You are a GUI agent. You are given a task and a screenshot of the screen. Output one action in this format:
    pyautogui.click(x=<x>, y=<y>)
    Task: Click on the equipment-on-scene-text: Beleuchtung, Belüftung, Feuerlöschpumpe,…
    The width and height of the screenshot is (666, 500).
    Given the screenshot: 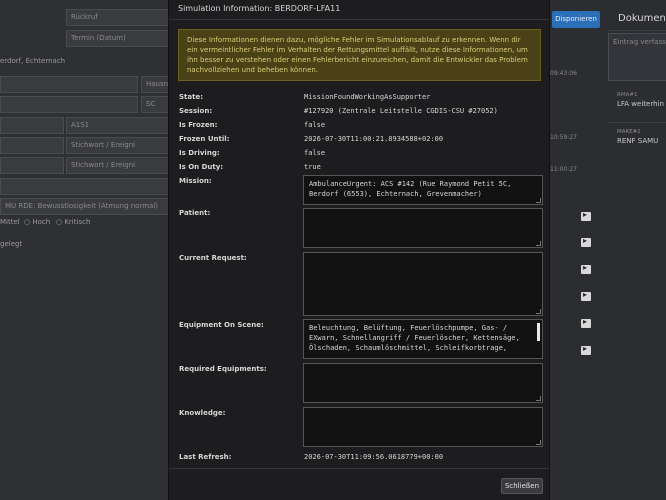 What is the action you would take?
    pyautogui.click(x=414, y=338)
    